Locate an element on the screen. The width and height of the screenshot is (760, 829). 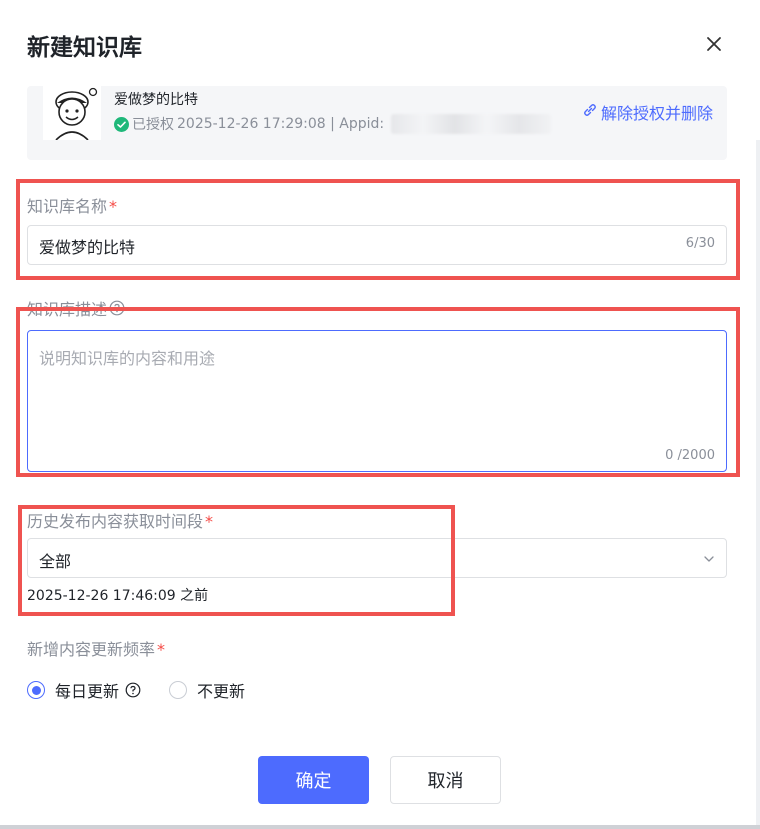
radio-daily-update: 每日更新 is located at coordinates (84, 690).